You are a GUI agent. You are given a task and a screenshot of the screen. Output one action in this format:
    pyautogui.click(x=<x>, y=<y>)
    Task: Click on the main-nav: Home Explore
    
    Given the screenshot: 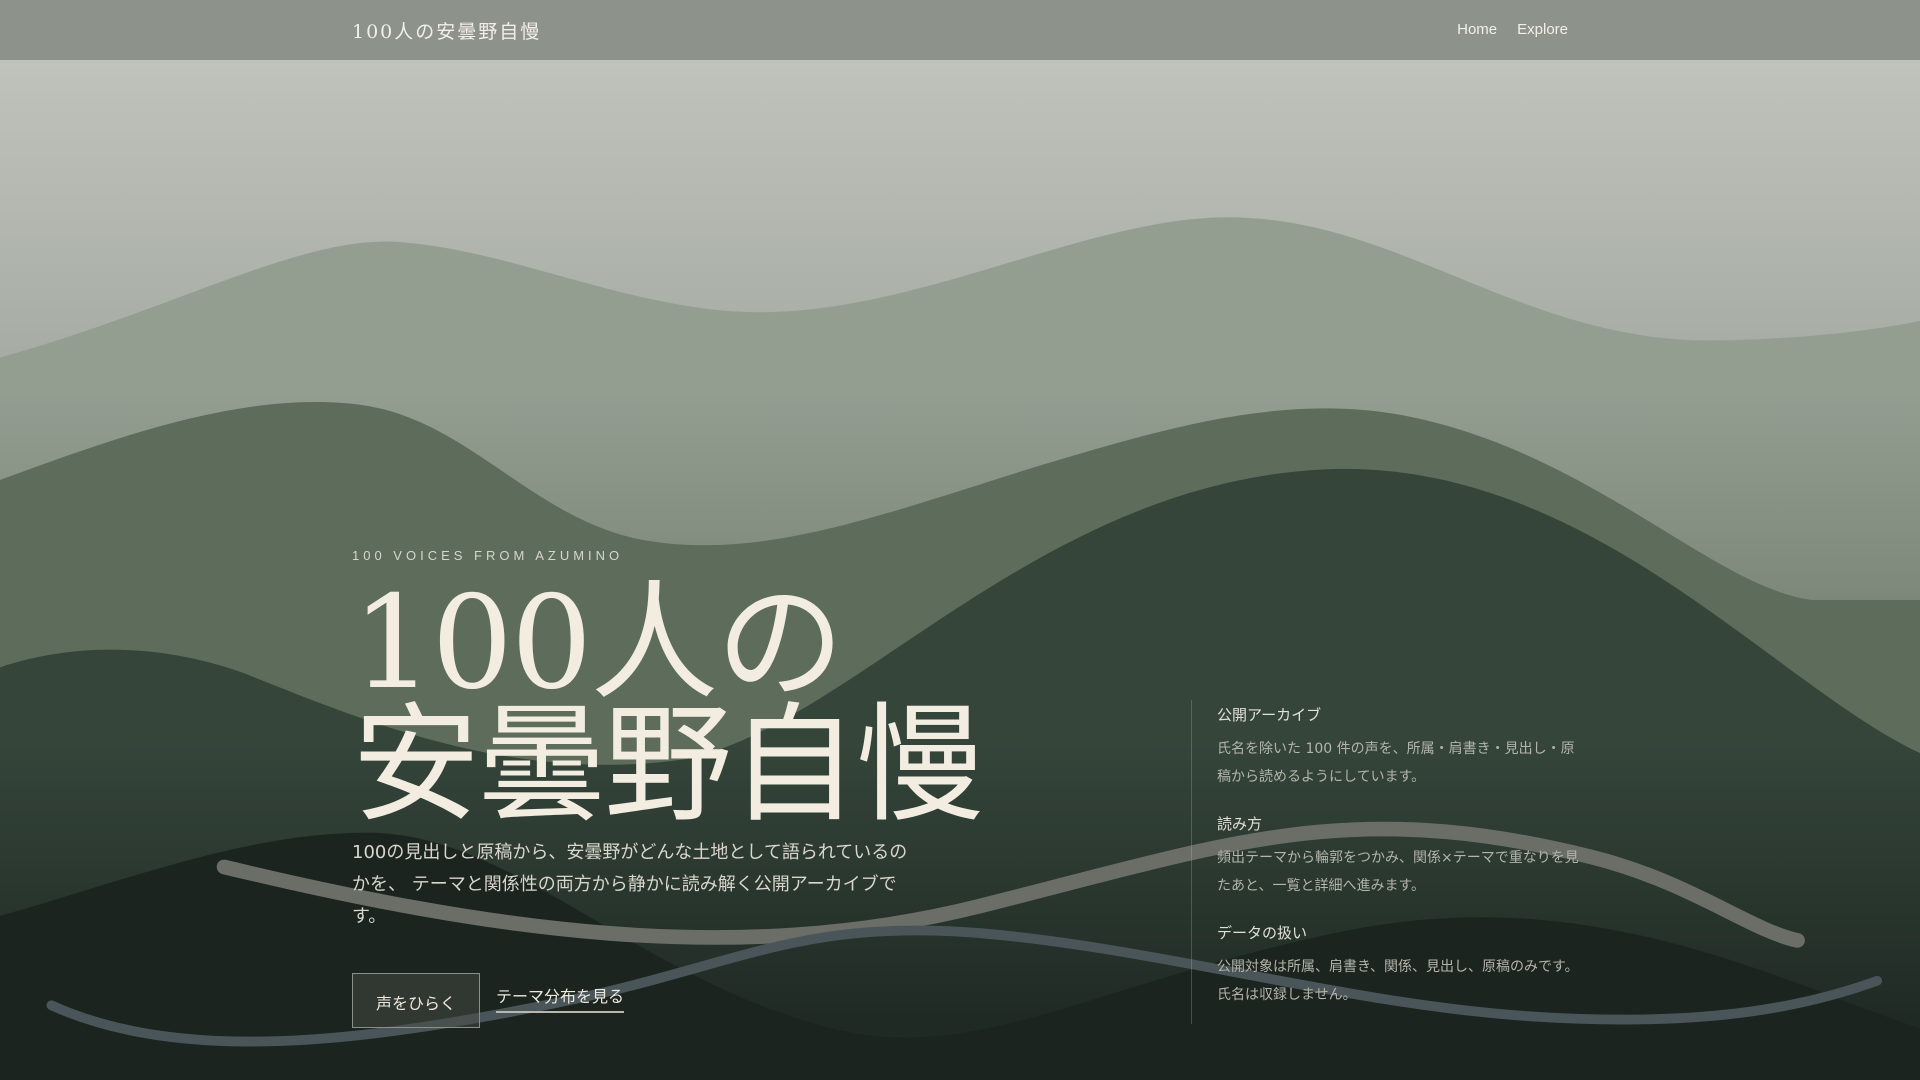 What is the action you would take?
    pyautogui.click(x=1512, y=29)
    